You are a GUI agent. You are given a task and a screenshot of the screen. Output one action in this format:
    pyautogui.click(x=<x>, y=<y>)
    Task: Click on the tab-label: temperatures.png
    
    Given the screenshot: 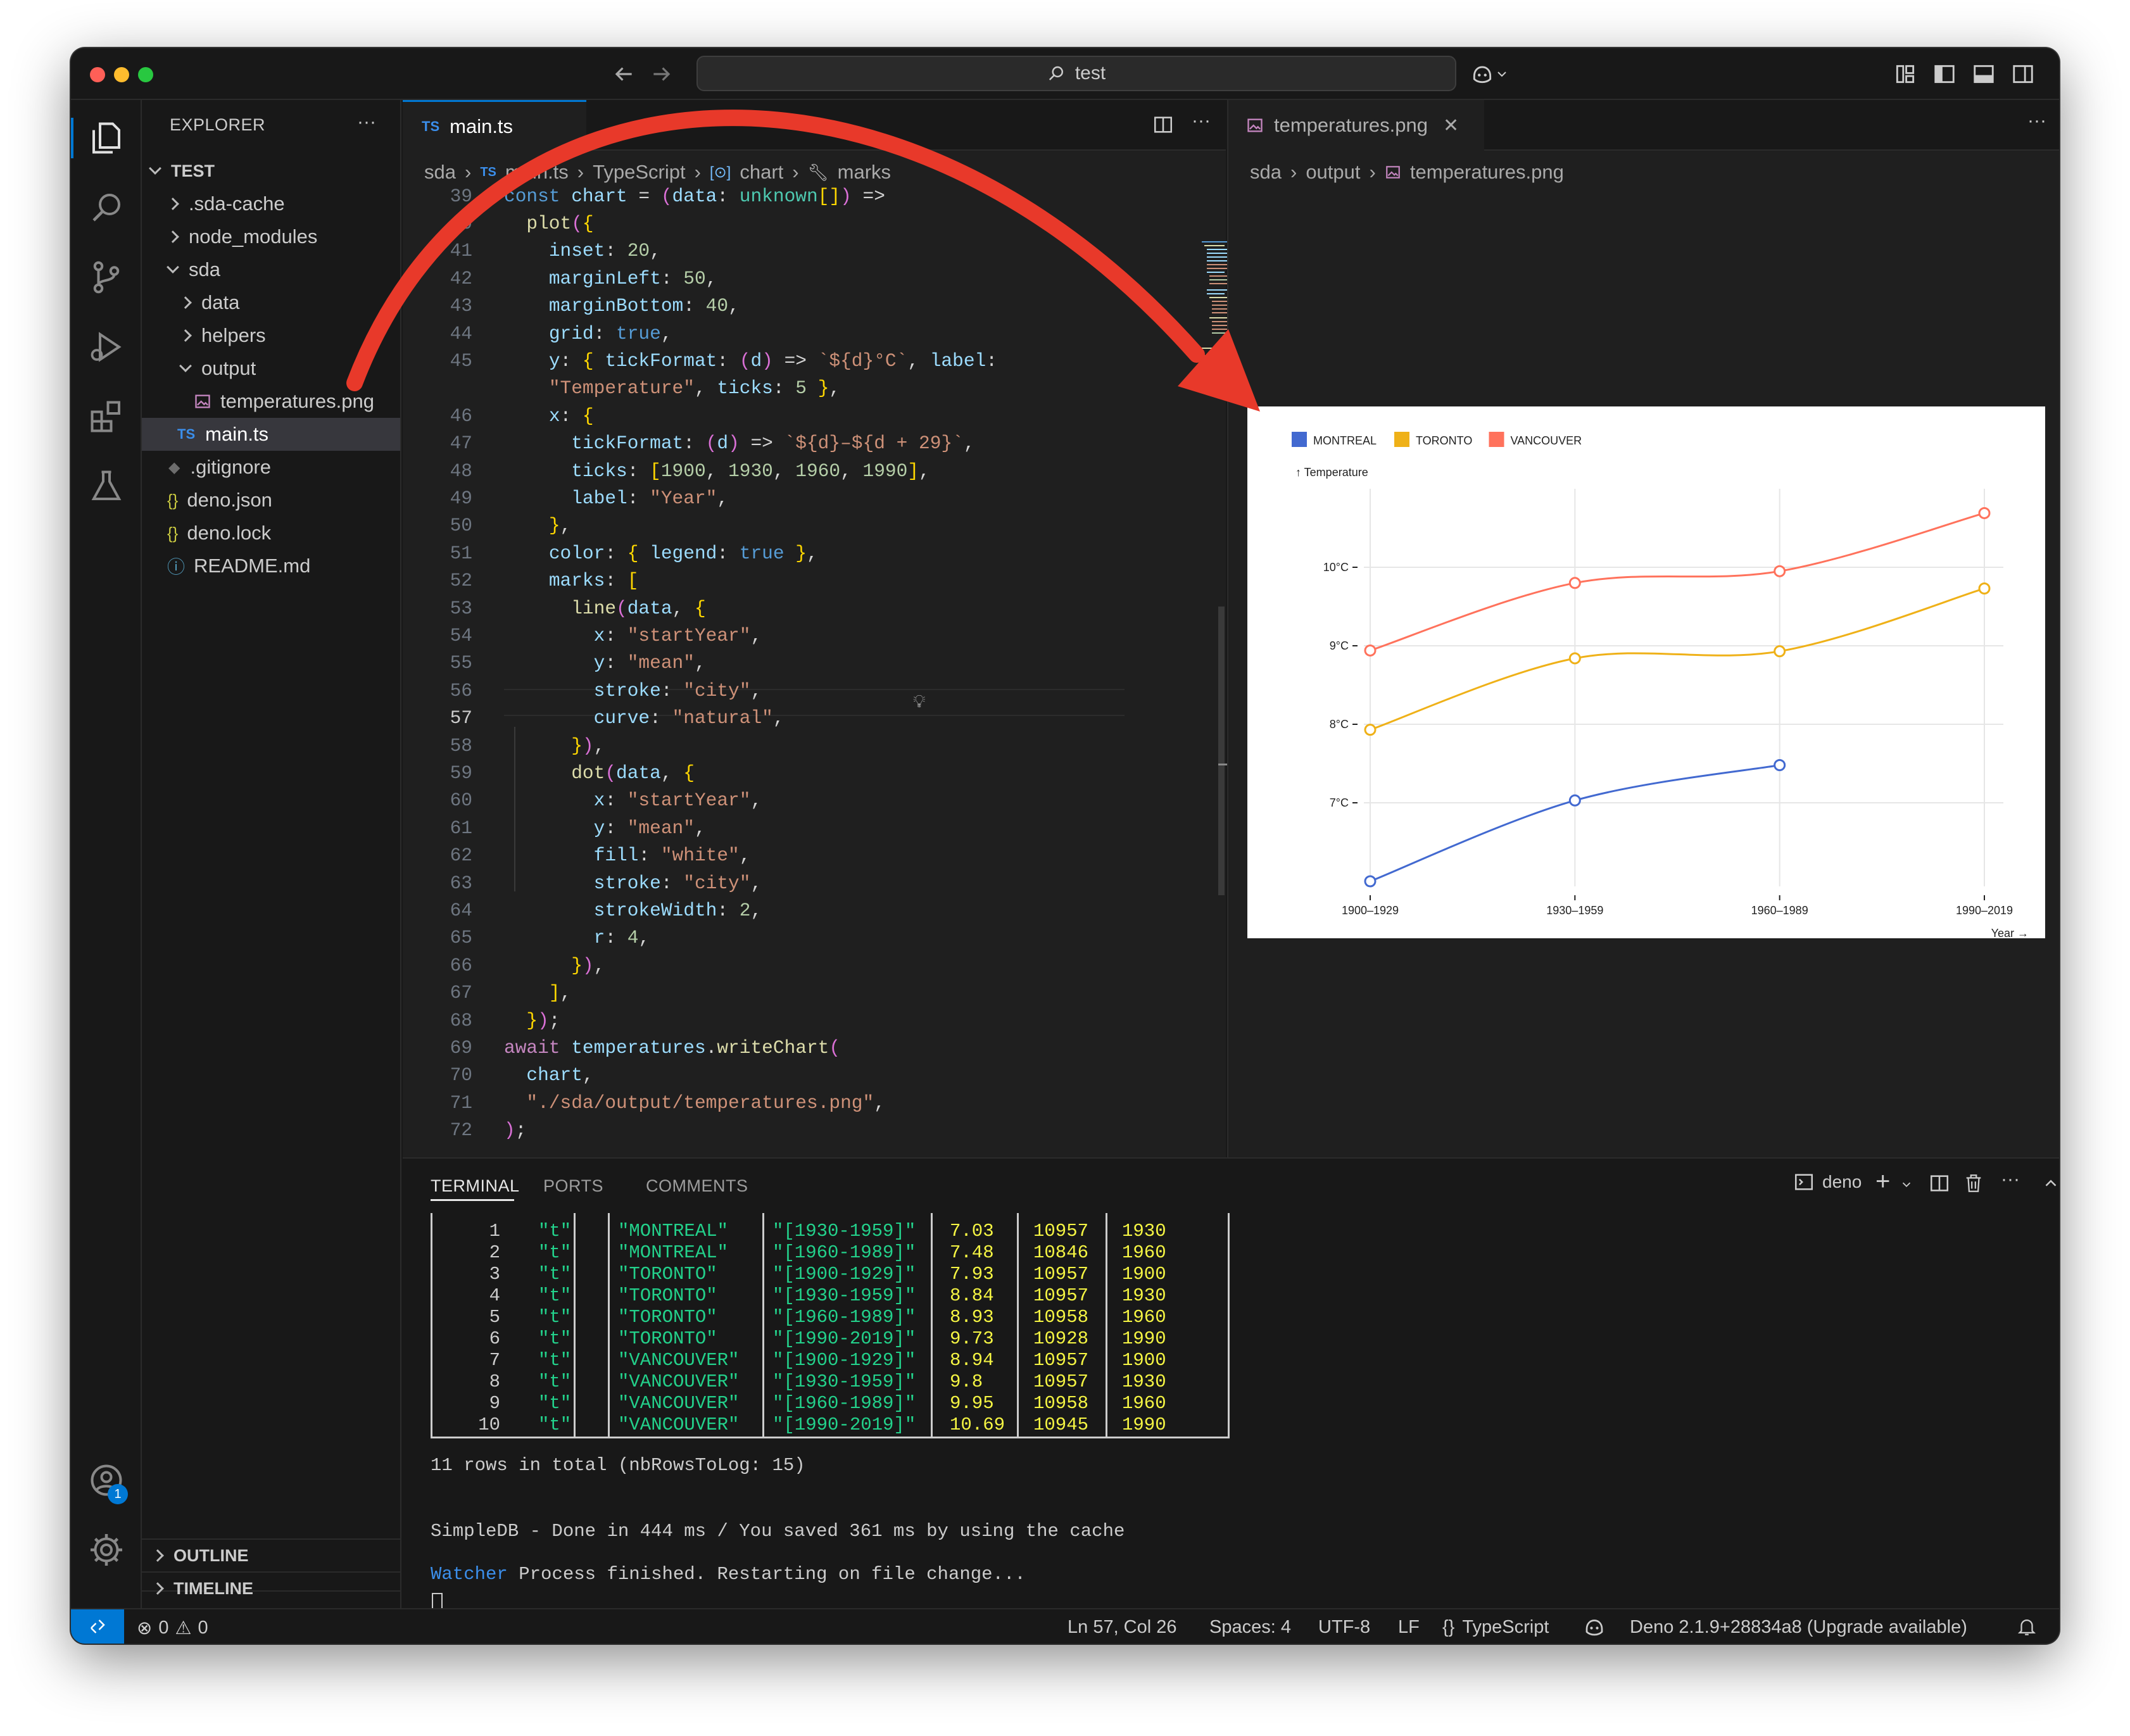 What is the action you would take?
    pyautogui.click(x=1351, y=125)
    